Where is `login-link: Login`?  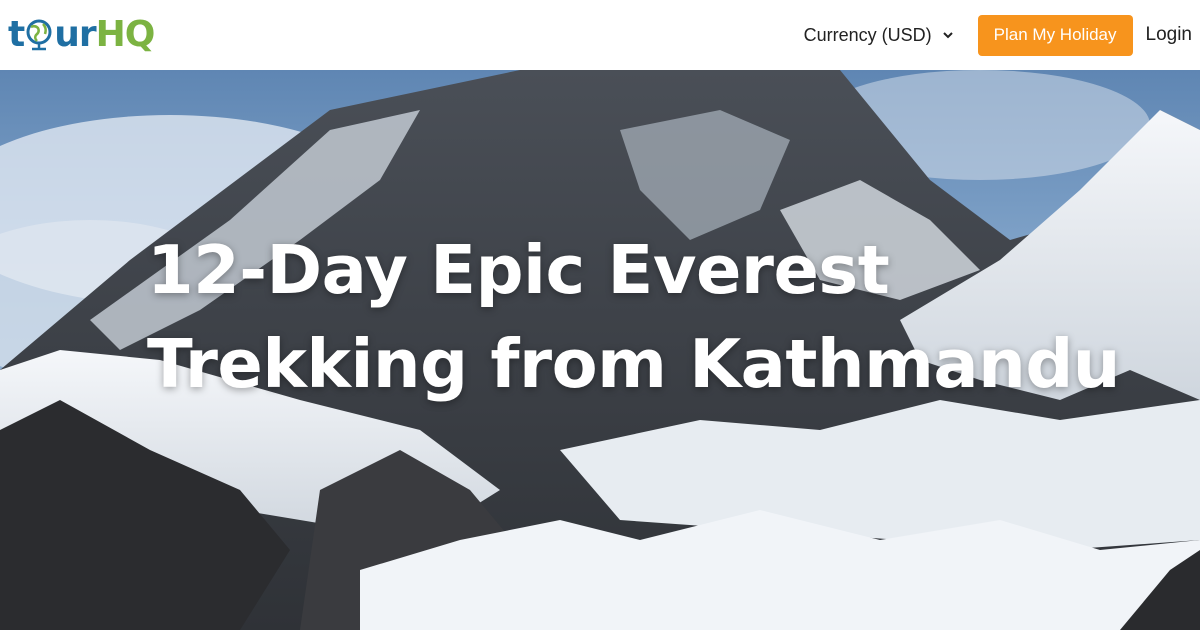
login-link: Login is located at coordinates (1169, 35).